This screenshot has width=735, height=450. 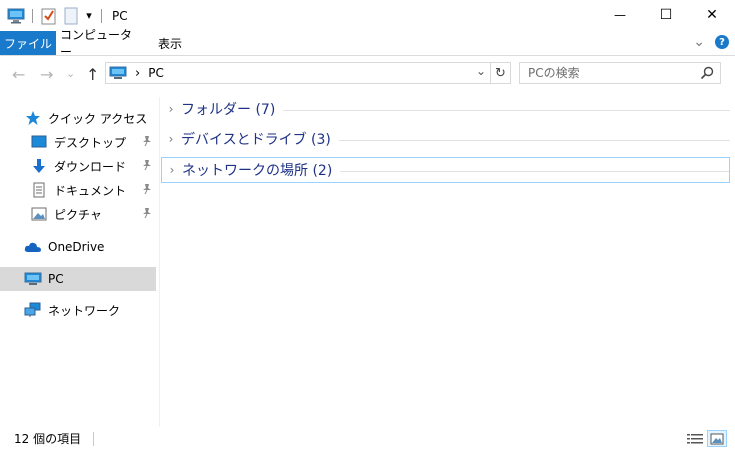 What do you see at coordinates (722, 42) in the screenshot?
I see `help-icon: ?` at bounding box center [722, 42].